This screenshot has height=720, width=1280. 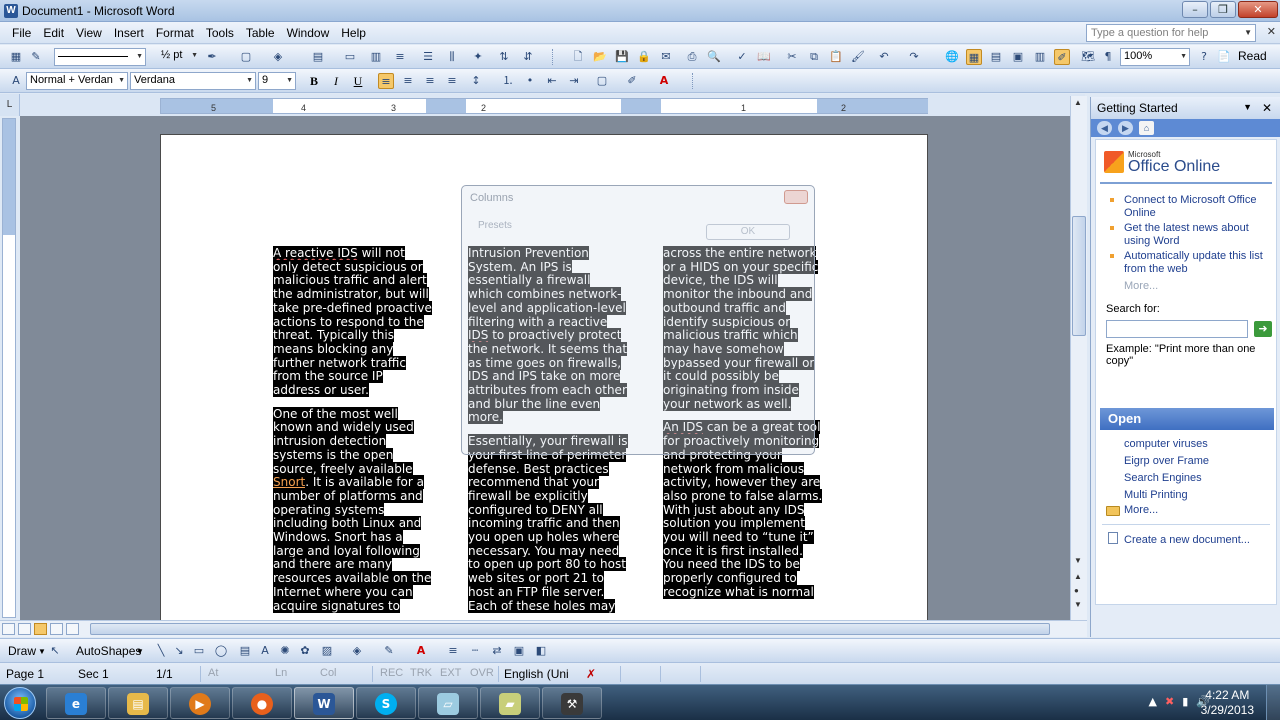 What do you see at coordinates (175, 33) in the screenshot?
I see `menu-format: Format` at bounding box center [175, 33].